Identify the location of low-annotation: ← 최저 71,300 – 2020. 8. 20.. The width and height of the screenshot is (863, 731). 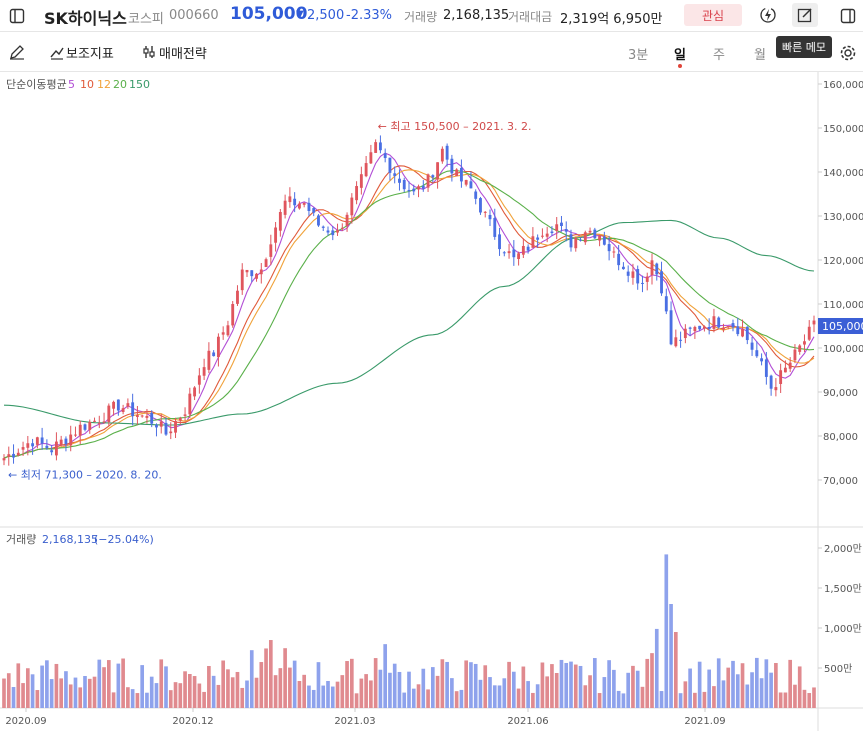
(85, 474).